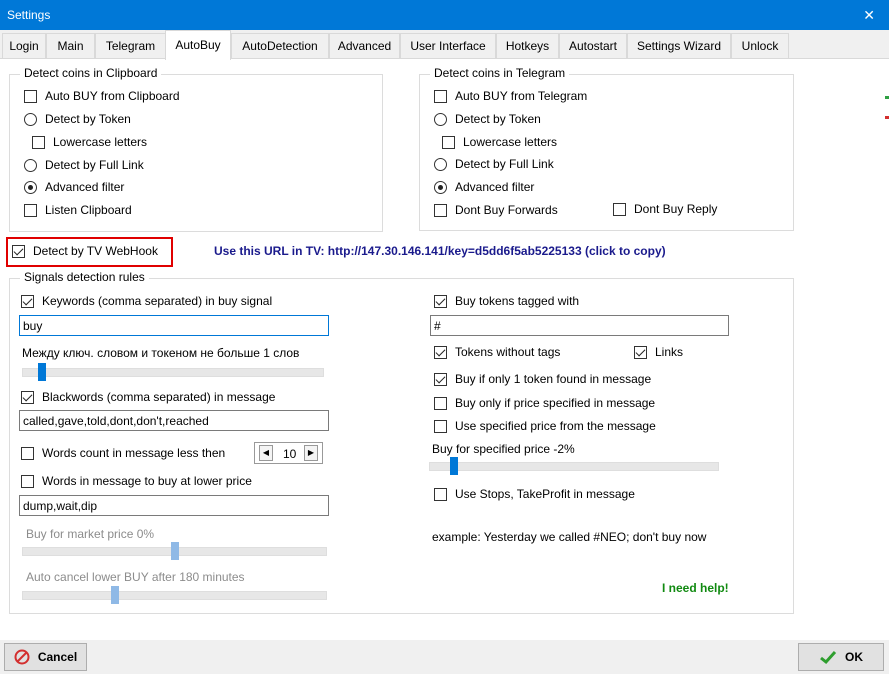  What do you see at coordinates (42, 372) in the screenshot?
I see `distance-slider-thumb` at bounding box center [42, 372].